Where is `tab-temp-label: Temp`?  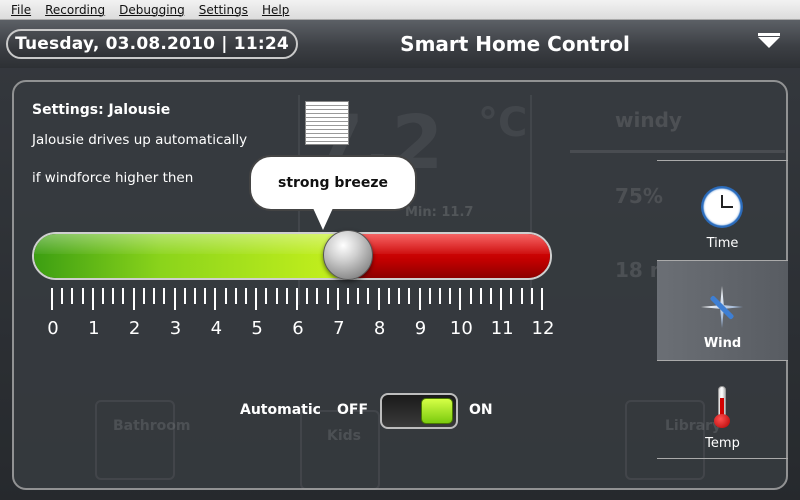 tab-temp-label: Temp is located at coordinates (722, 443).